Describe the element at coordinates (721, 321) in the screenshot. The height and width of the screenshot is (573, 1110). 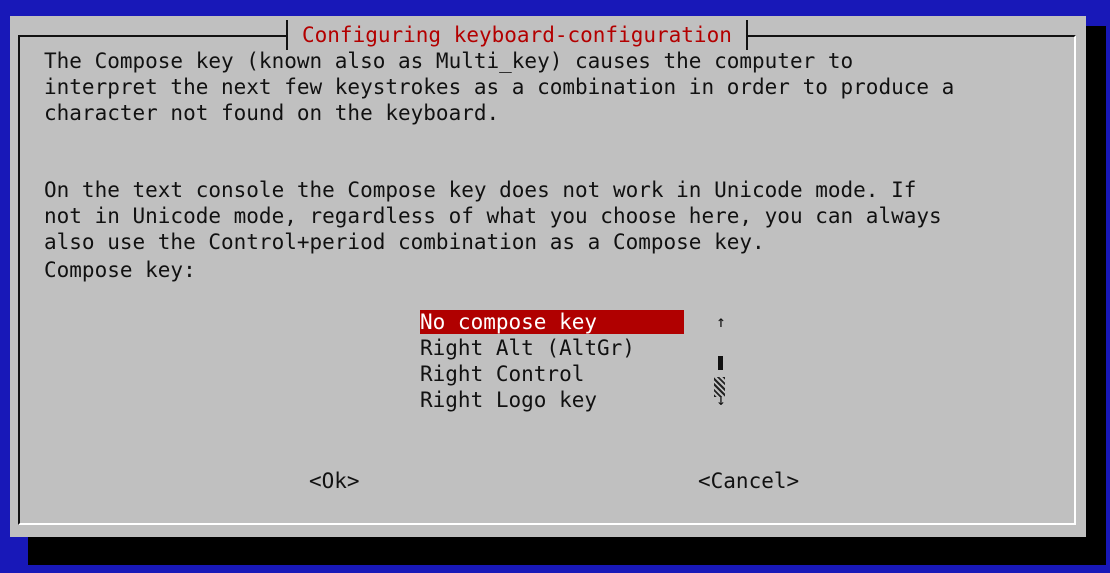
I see `scroll-up-arrow-icon: ↑` at that location.